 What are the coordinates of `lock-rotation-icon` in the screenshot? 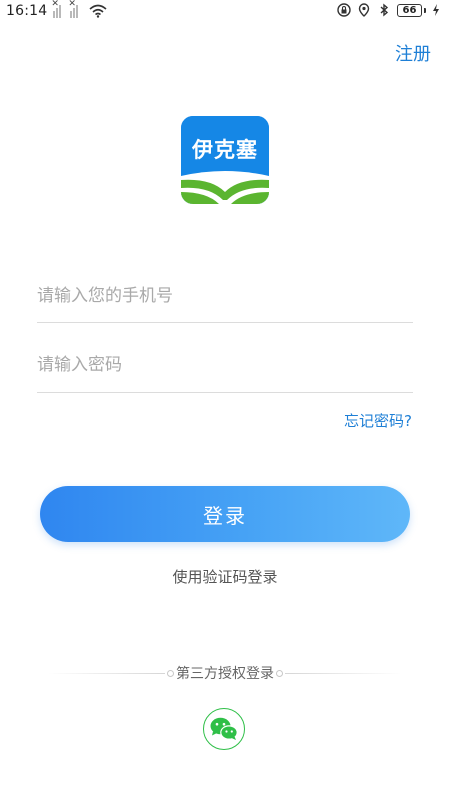 It's located at (344, 10).